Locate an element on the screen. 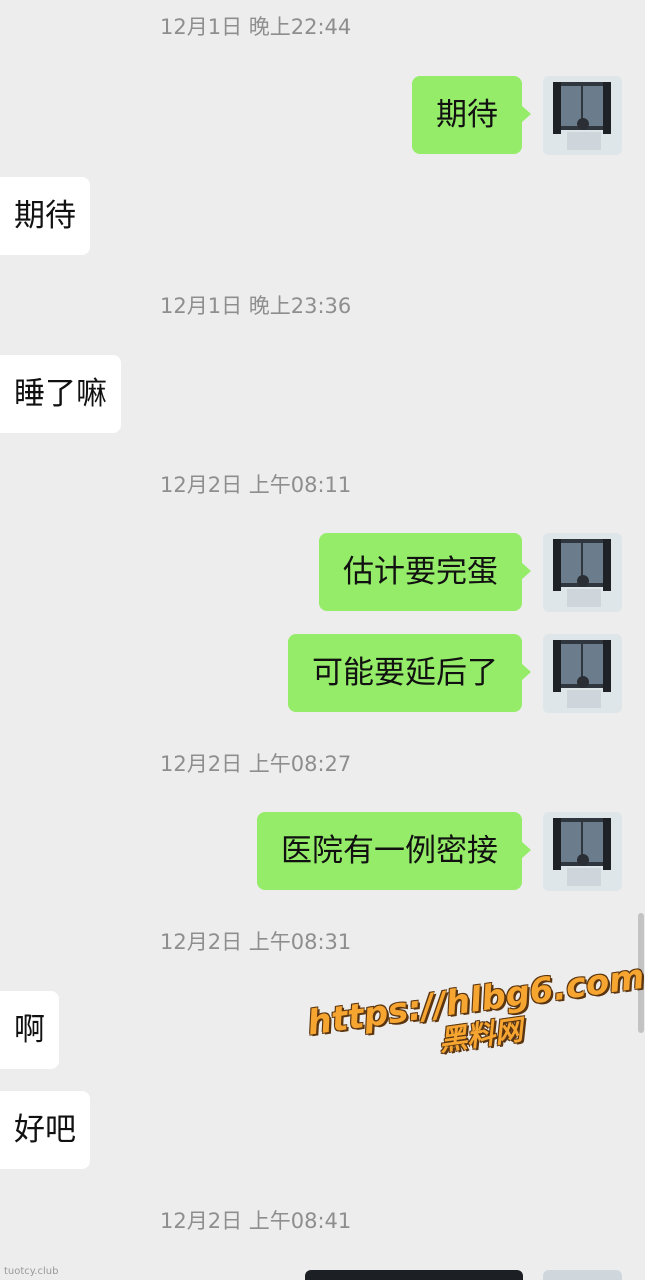  outgoing-message-bubble: 估计要完蛋 is located at coordinates (425, 572).